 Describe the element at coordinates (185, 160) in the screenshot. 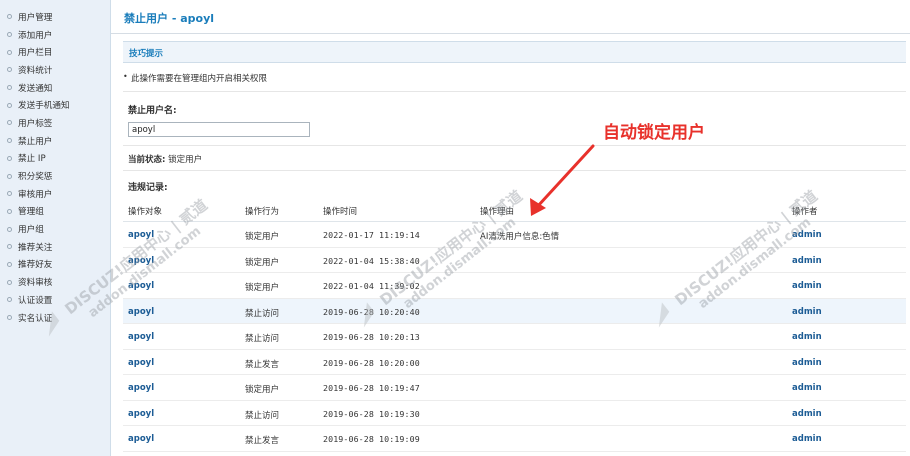

I see `status-value: 锁定用户` at that location.